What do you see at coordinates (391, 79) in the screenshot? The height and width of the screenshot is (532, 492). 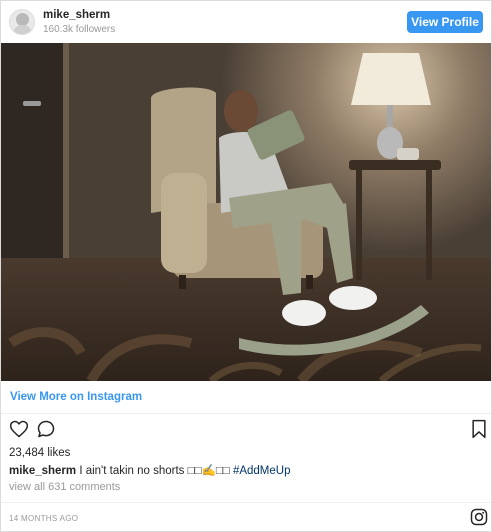 I see `lamp-shade-shape` at bounding box center [391, 79].